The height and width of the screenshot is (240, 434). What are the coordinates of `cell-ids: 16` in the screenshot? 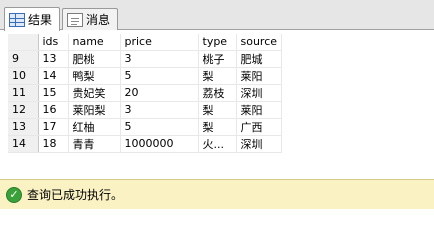 It's located at (53, 110).